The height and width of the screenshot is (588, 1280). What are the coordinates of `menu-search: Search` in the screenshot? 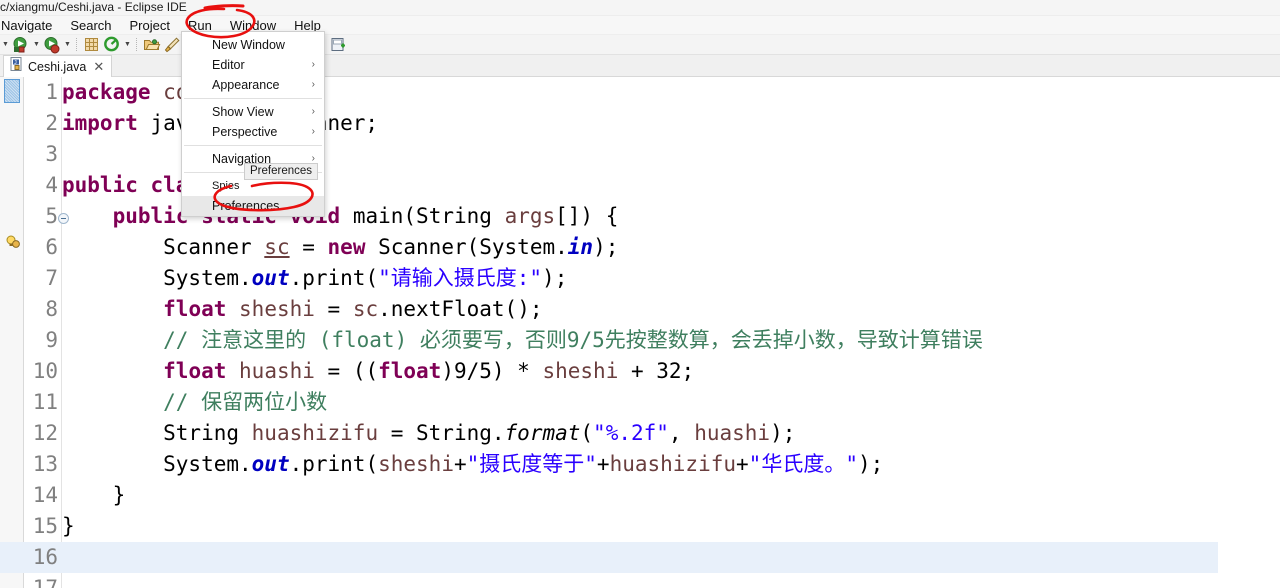 It's located at (90, 25).